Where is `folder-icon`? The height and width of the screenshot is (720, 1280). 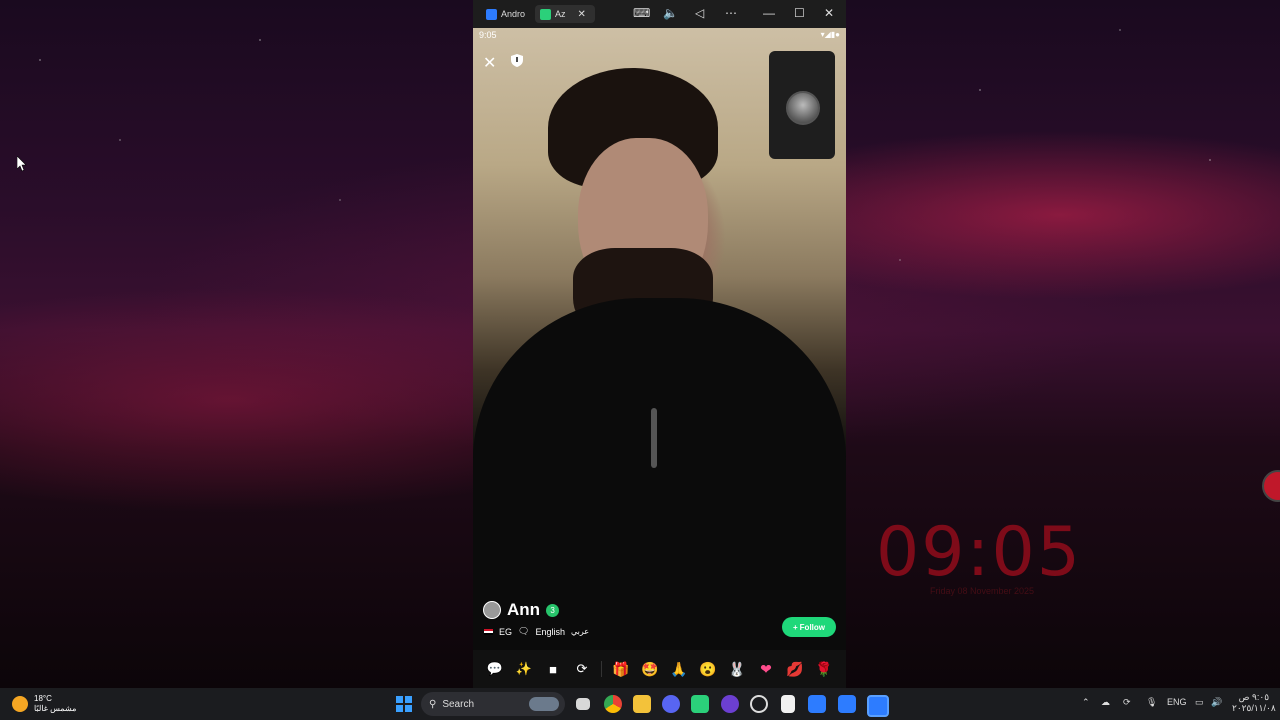
folder-icon is located at coordinates (642, 704).